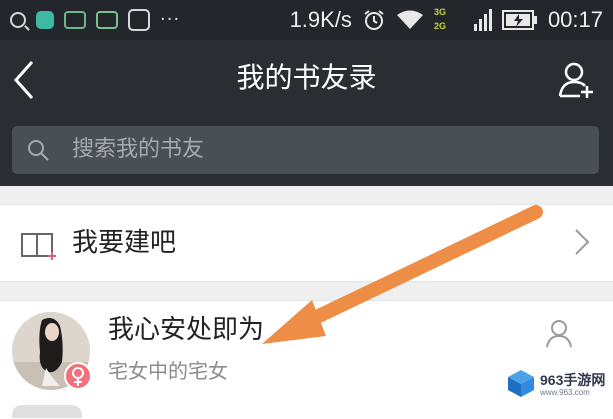 The height and width of the screenshot is (419, 613). Describe the element at coordinates (320, 19) in the screenshot. I see `network-speed: 1.9K/s` at that location.